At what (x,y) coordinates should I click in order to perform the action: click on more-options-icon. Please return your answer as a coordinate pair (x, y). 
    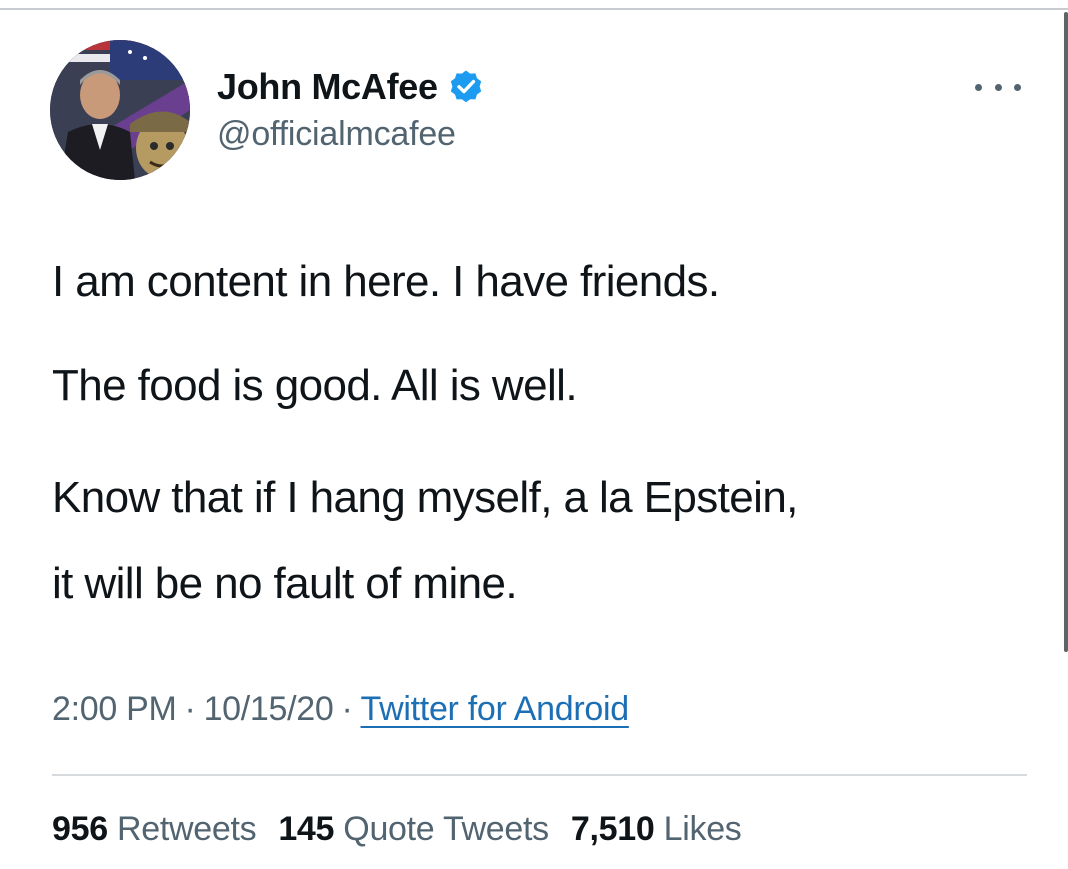
    Looking at the image, I should click on (998, 87).